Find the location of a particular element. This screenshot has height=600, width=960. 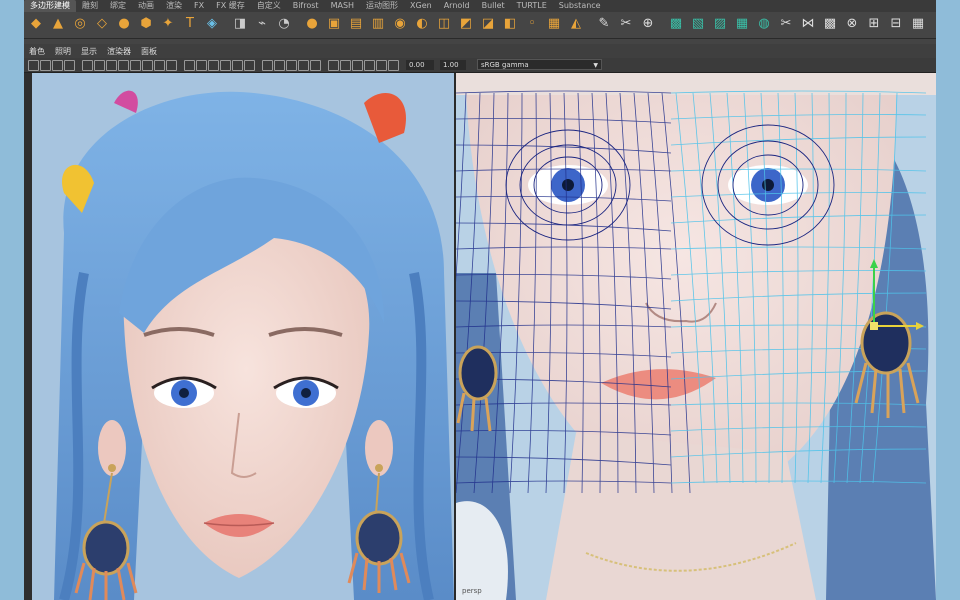

default-material-icon is located at coordinates (213, 65).